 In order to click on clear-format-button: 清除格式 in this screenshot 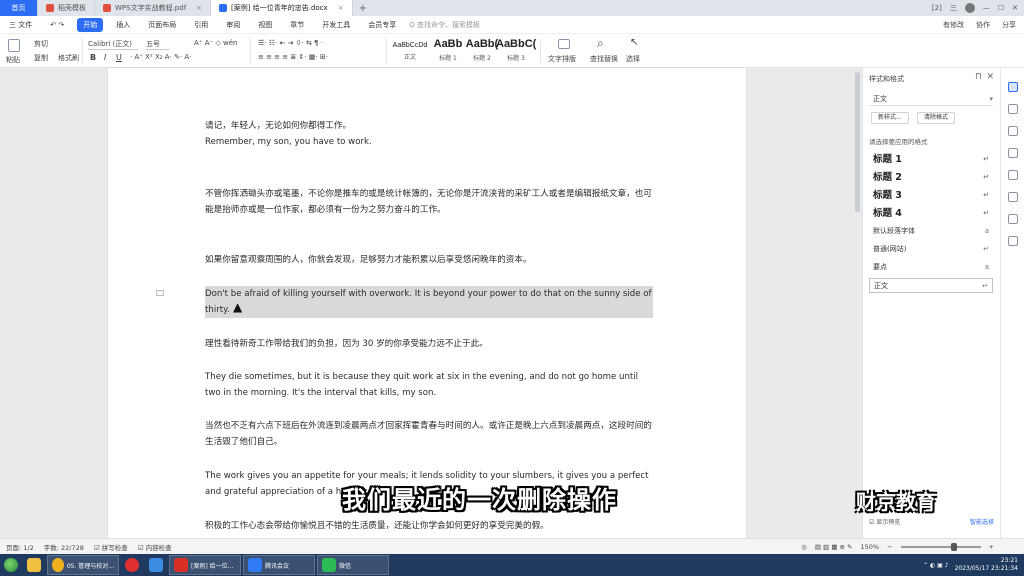, I will do `click(936, 118)`.